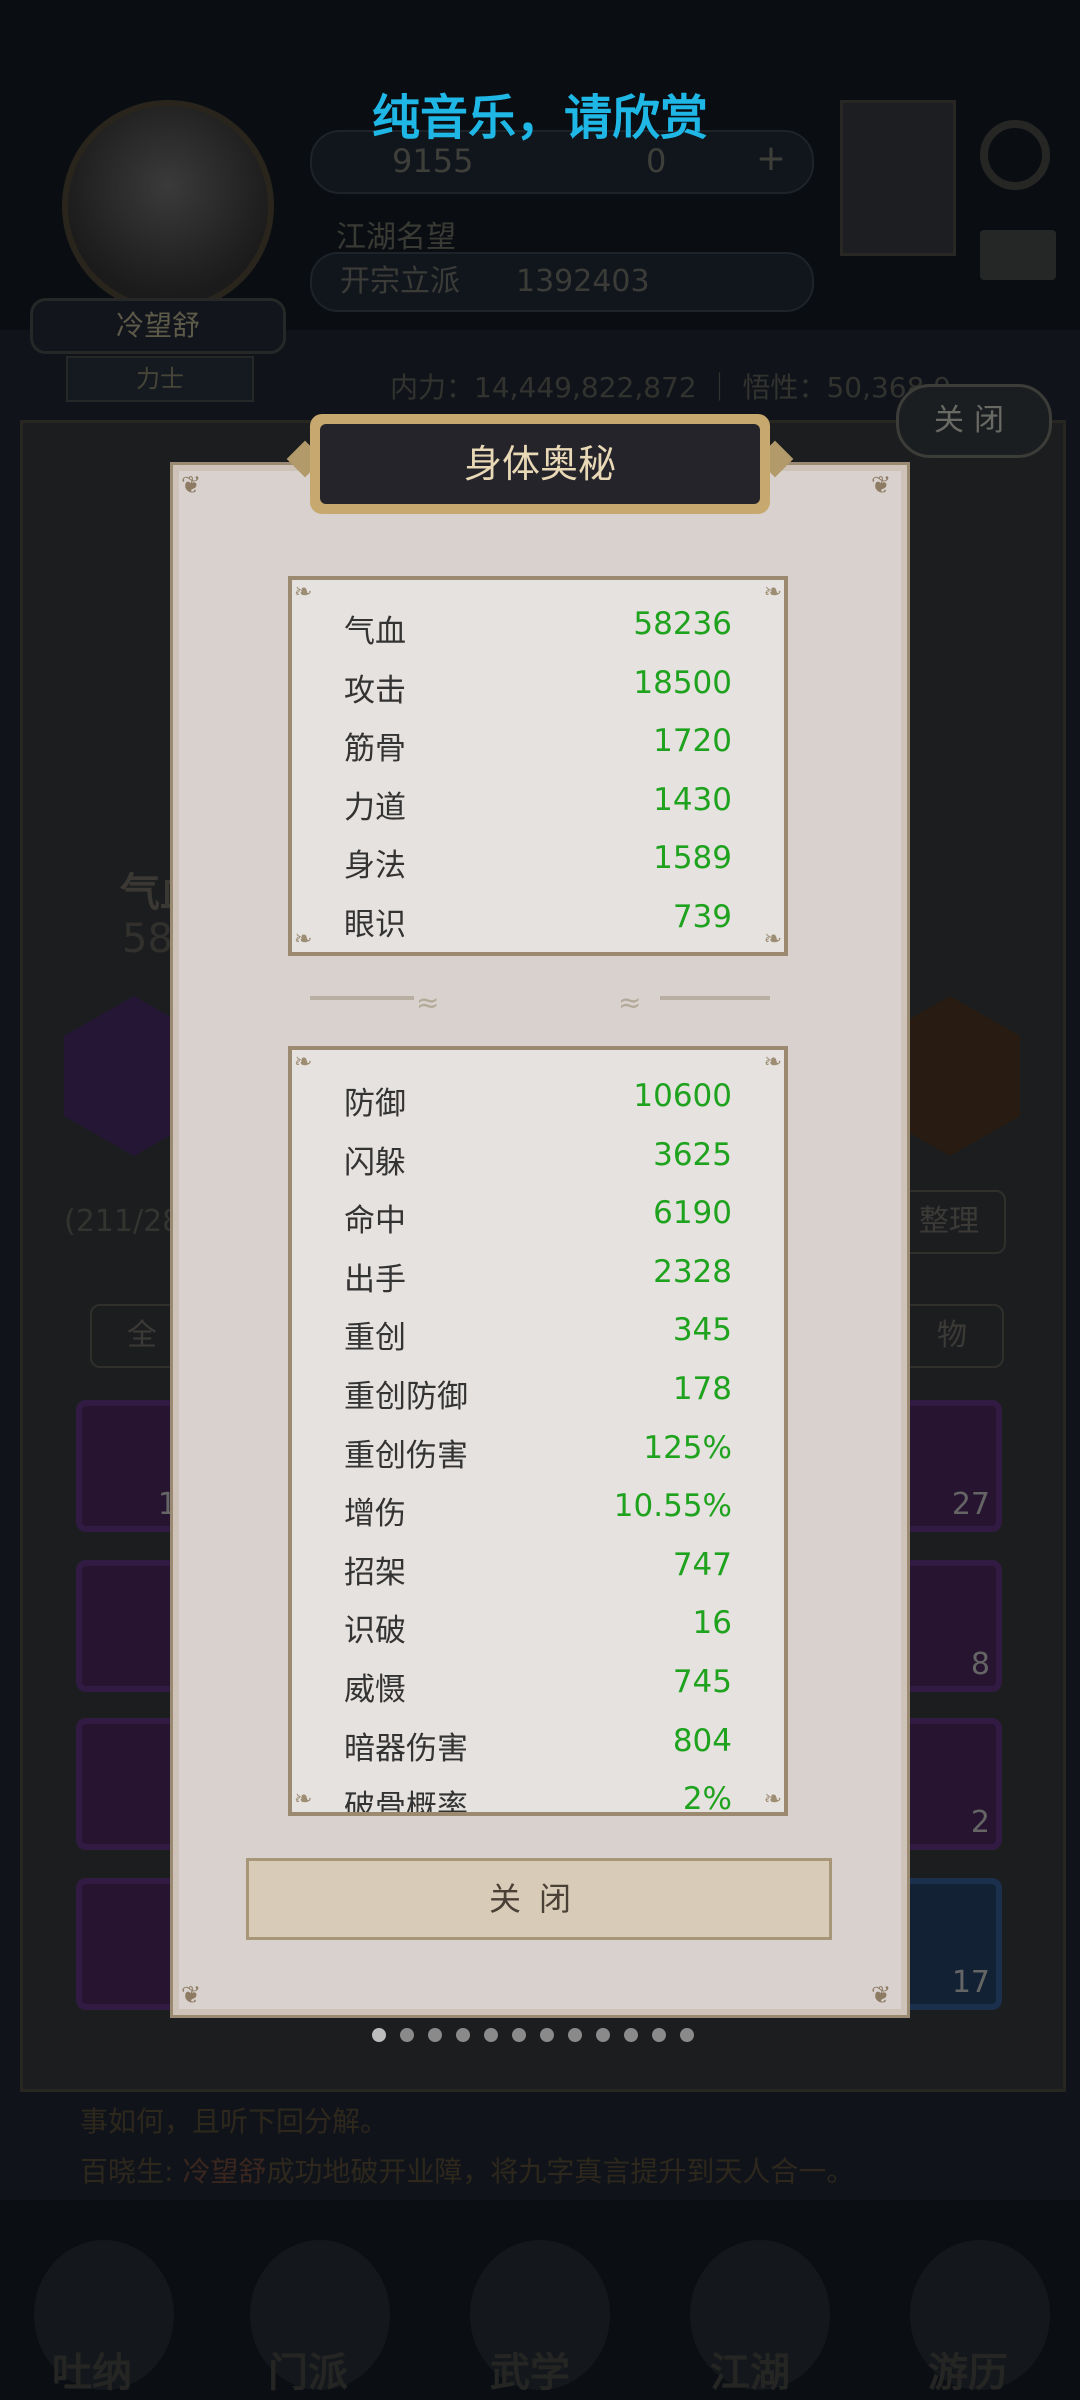  What do you see at coordinates (539, 118) in the screenshot?
I see `music-banner: 纯音乐，请欣赏` at bounding box center [539, 118].